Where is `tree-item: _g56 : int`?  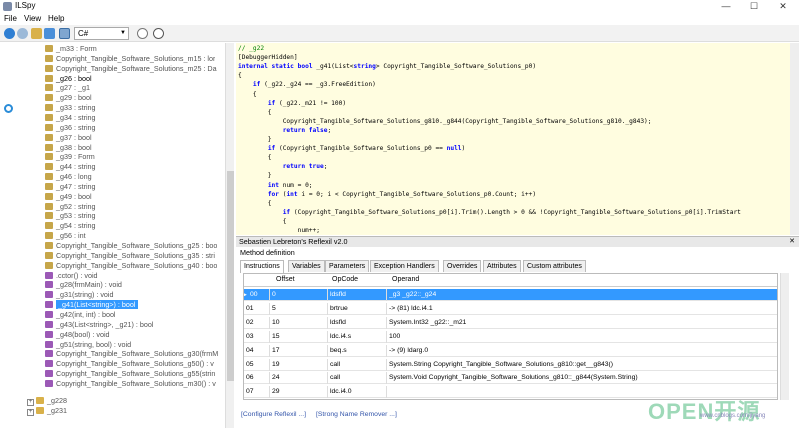
tree-item: _g56 : int is located at coordinates (65, 236).